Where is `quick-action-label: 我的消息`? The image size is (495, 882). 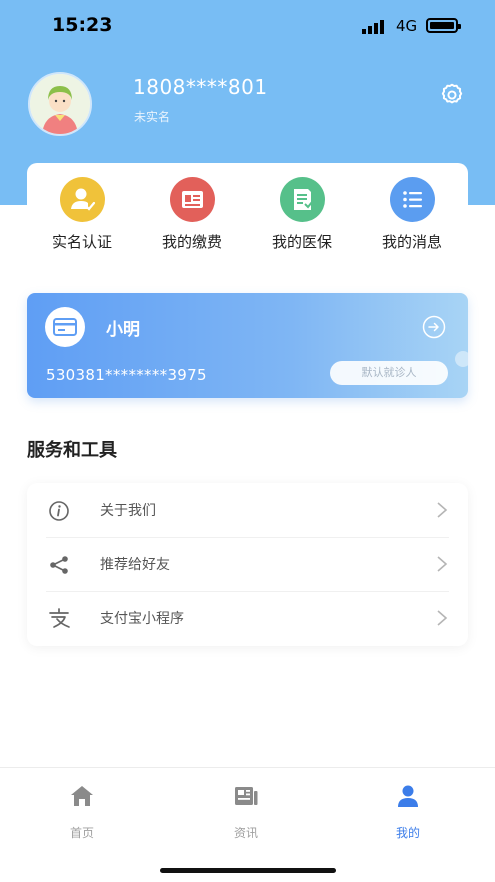 quick-action-label: 我的消息 is located at coordinates (411, 242).